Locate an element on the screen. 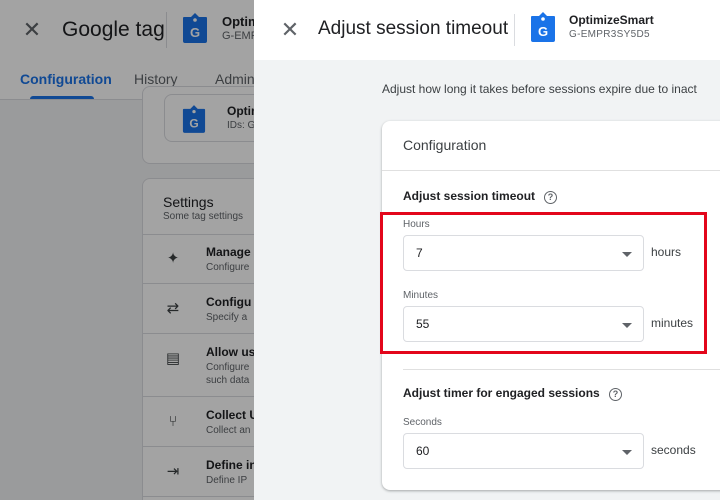 This screenshot has height=500, width=720. google-tag-icon: G is located at coordinates (543, 27).